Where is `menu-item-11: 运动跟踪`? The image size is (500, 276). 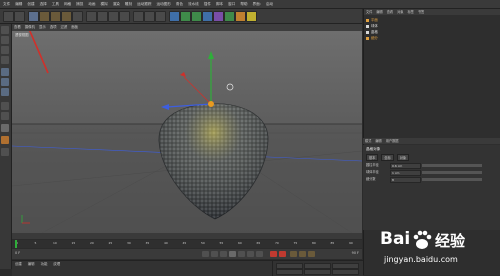
menu-item-11: 运动跟踪 is located at coordinates (144, 4).